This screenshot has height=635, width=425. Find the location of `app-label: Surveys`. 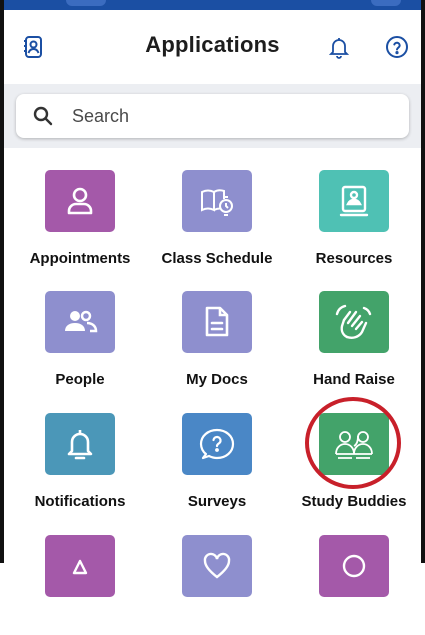

app-label: Surveys is located at coordinates (217, 501).